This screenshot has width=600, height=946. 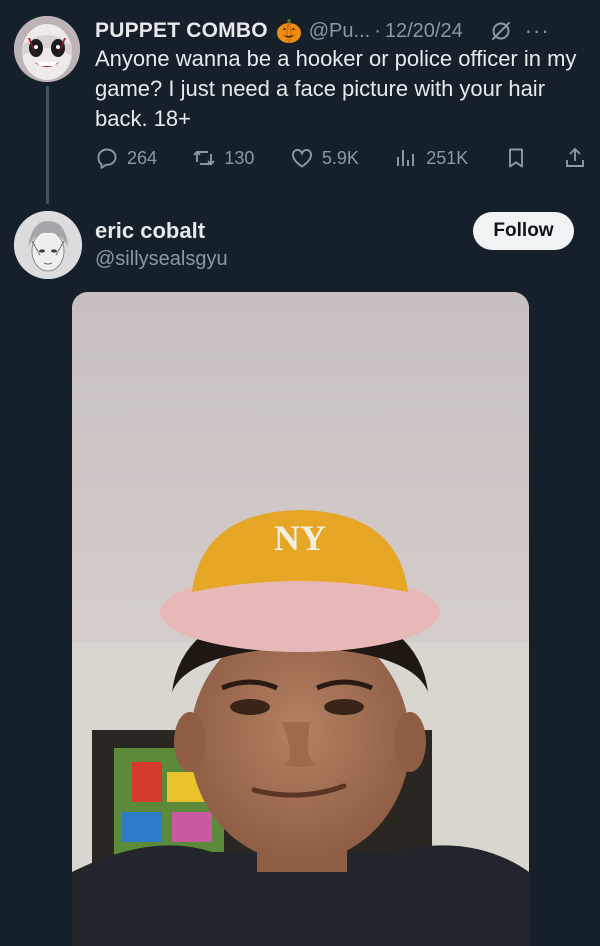 I want to click on op-display-name: PUPPET COMBO, so click(x=181, y=31).